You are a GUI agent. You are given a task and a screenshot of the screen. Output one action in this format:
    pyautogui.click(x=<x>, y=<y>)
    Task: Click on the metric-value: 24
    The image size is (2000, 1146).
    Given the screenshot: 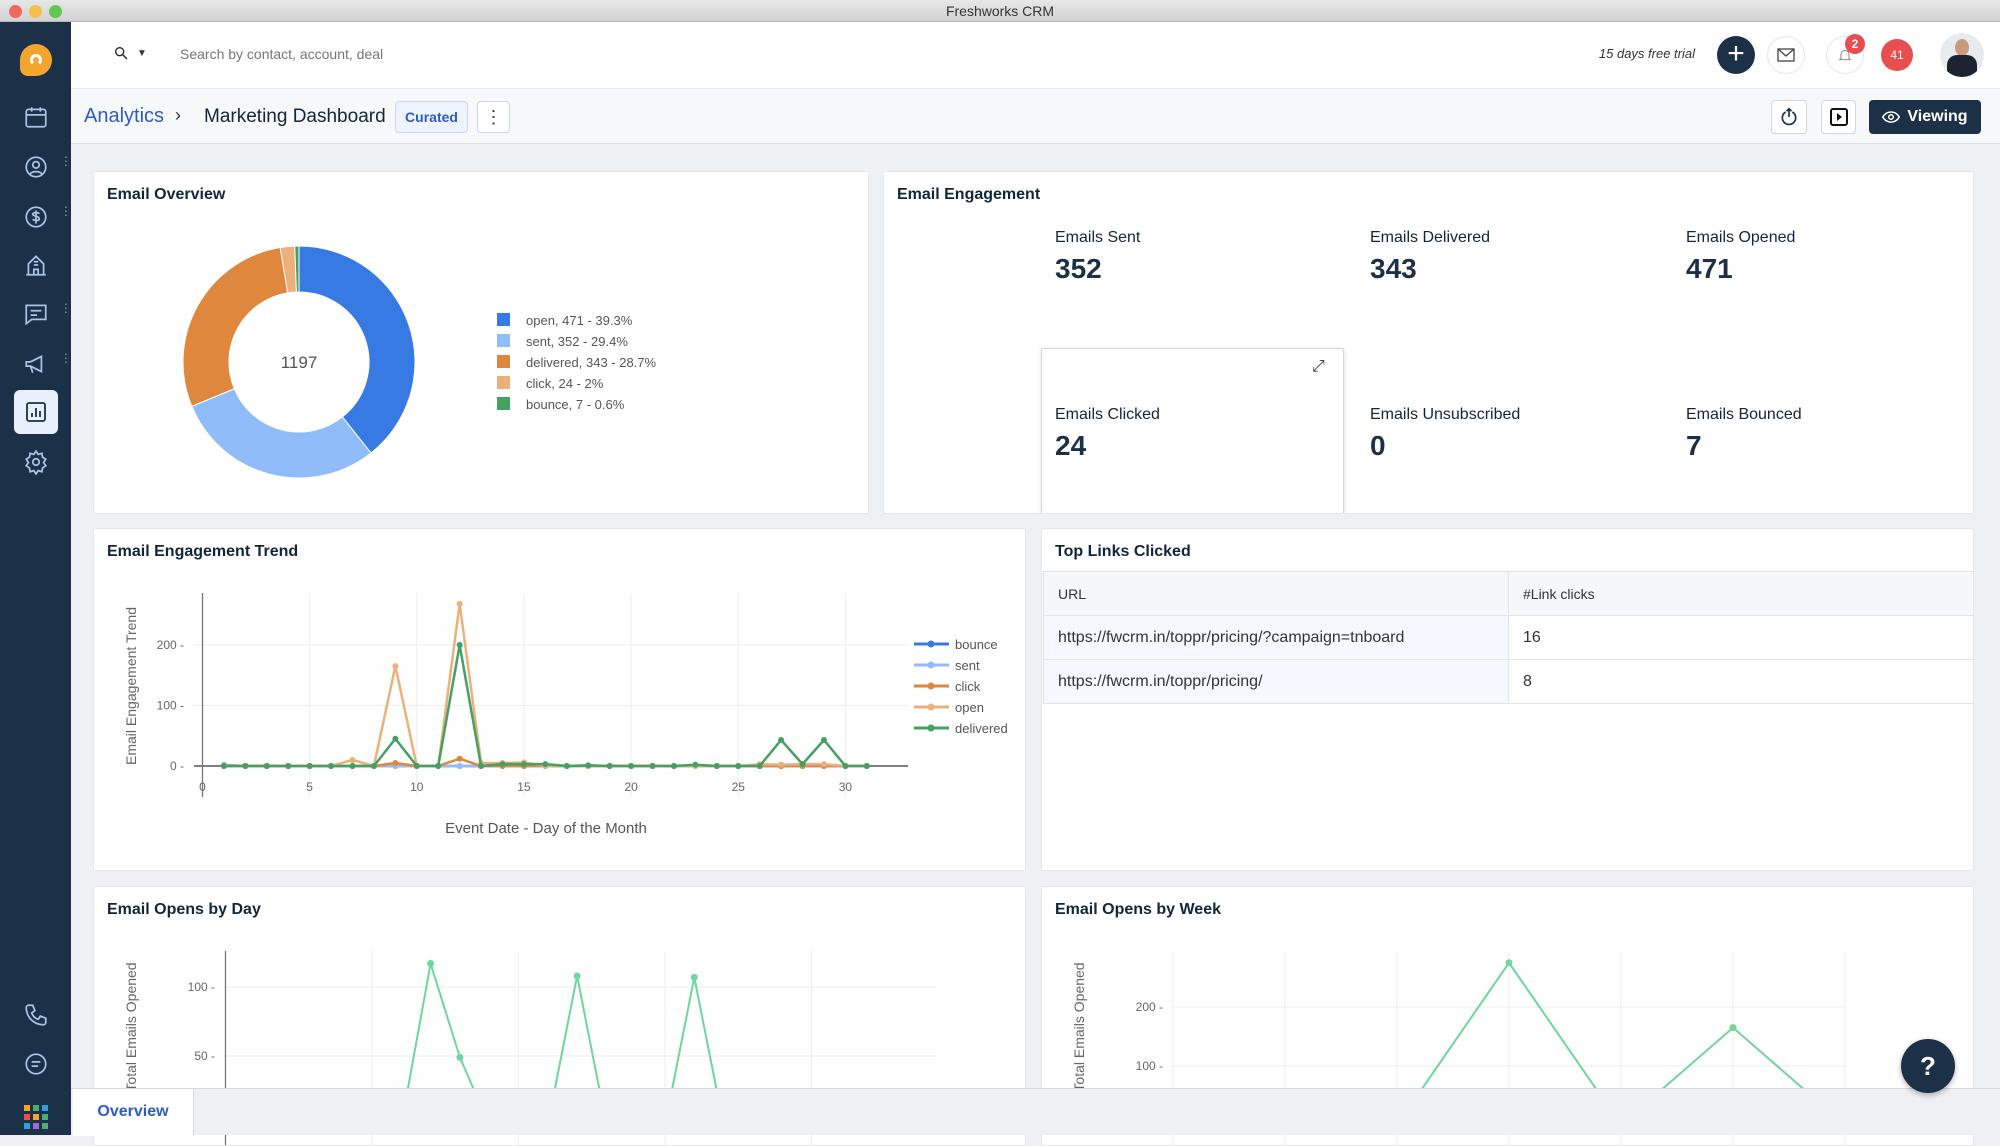 What is the action you would take?
    pyautogui.click(x=1071, y=445)
    